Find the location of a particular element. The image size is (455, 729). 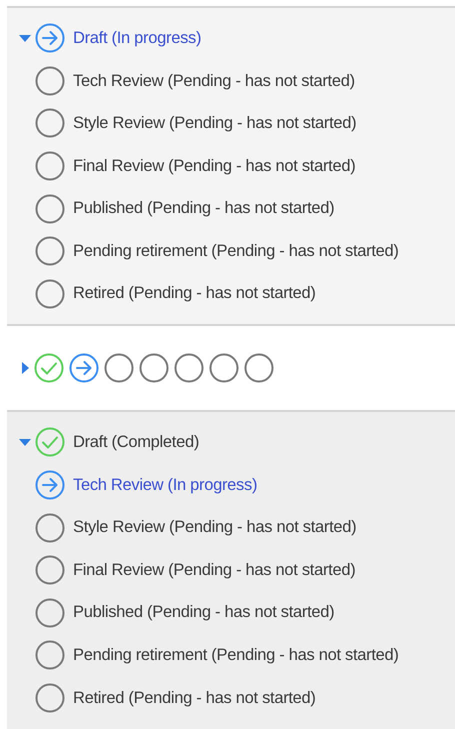

step-label: Tech Review (In progress) is located at coordinates (165, 485).